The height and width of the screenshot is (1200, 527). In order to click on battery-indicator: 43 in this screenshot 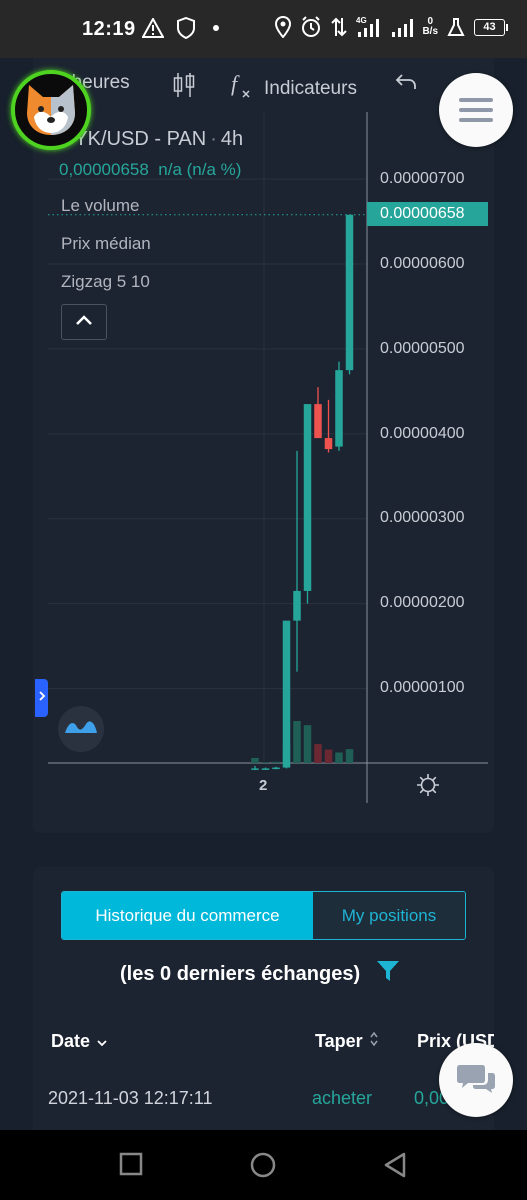, I will do `click(491, 27)`.